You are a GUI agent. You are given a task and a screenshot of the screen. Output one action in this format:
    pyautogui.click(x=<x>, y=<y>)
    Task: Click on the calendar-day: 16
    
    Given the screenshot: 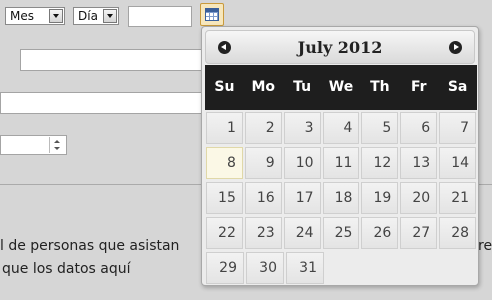 What is the action you would take?
    pyautogui.click(x=263, y=198)
    